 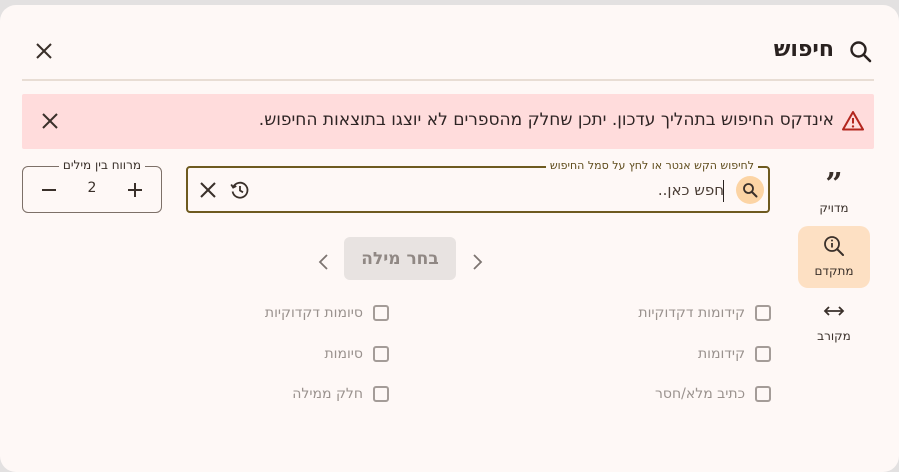 I want to click on mode-label: מדויק, so click(x=834, y=208).